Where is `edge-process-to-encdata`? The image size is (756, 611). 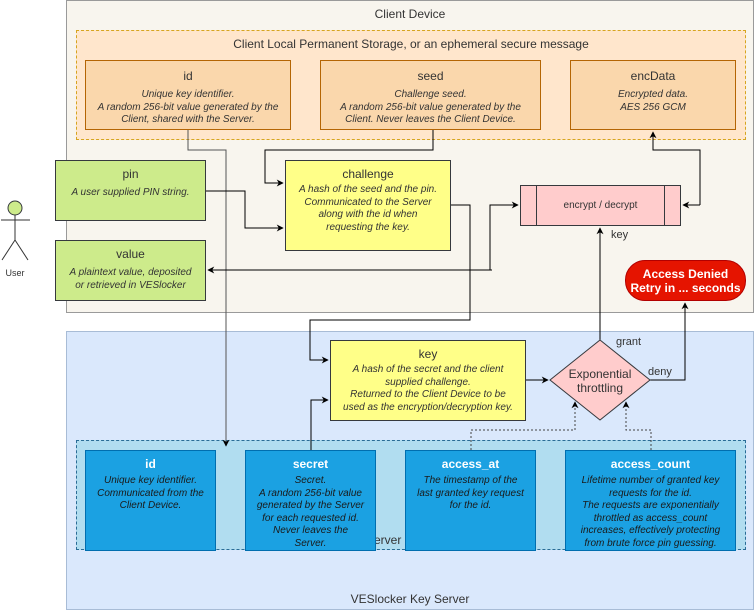
edge-process-to-encdata is located at coordinates (675, 168).